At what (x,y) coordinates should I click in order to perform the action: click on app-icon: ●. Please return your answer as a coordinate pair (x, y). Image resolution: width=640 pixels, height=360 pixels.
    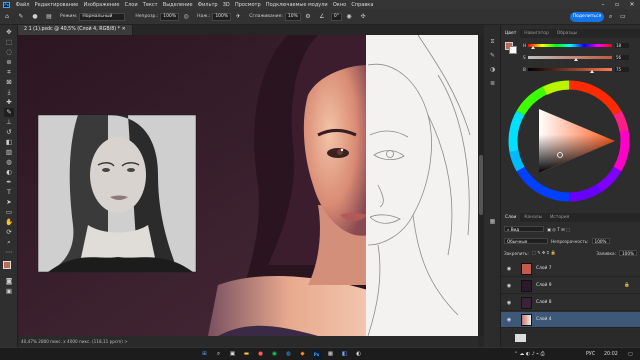
    Looking at the image, I should click on (260, 354).